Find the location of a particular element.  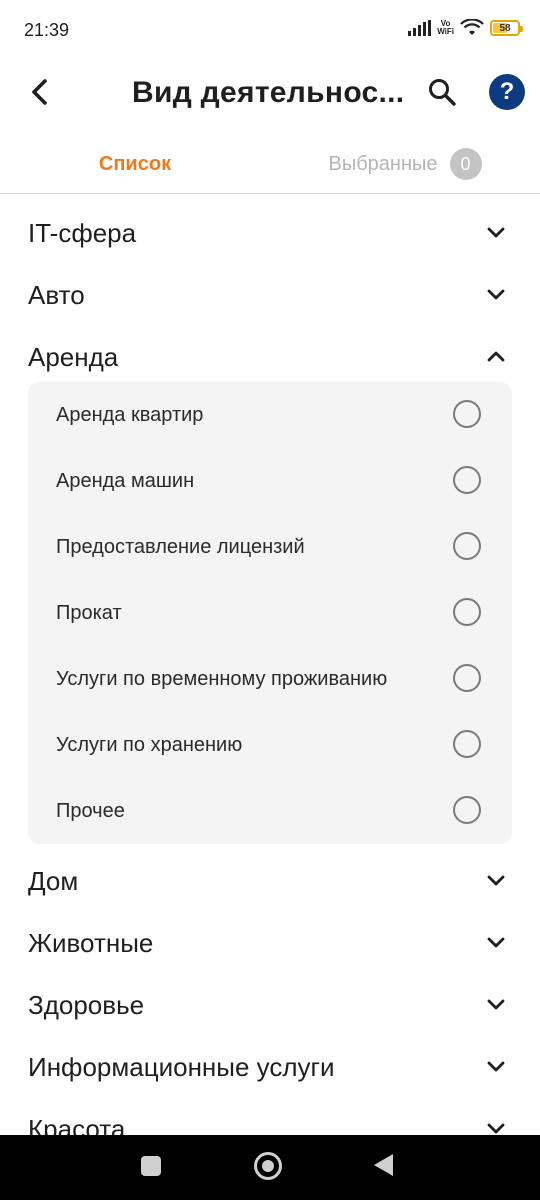

chevron-up-icon is located at coordinates (496, 356).